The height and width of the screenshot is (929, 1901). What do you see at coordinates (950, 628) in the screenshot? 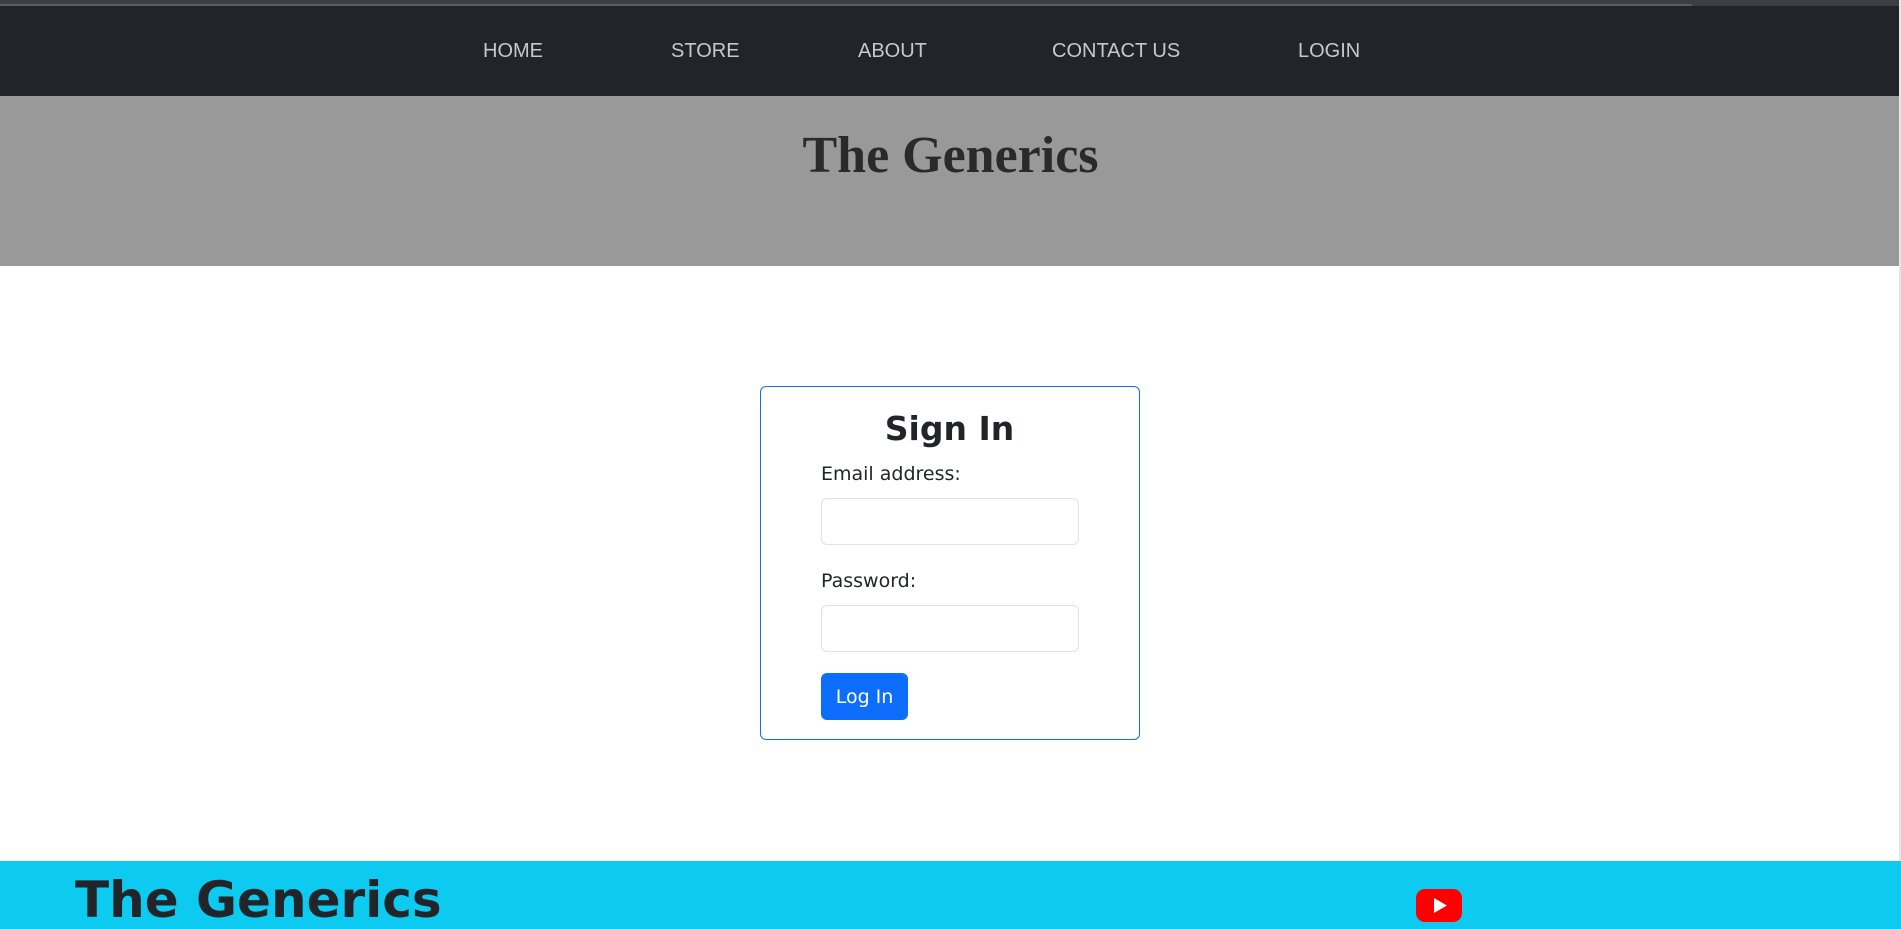
I see `password-field` at bounding box center [950, 628].